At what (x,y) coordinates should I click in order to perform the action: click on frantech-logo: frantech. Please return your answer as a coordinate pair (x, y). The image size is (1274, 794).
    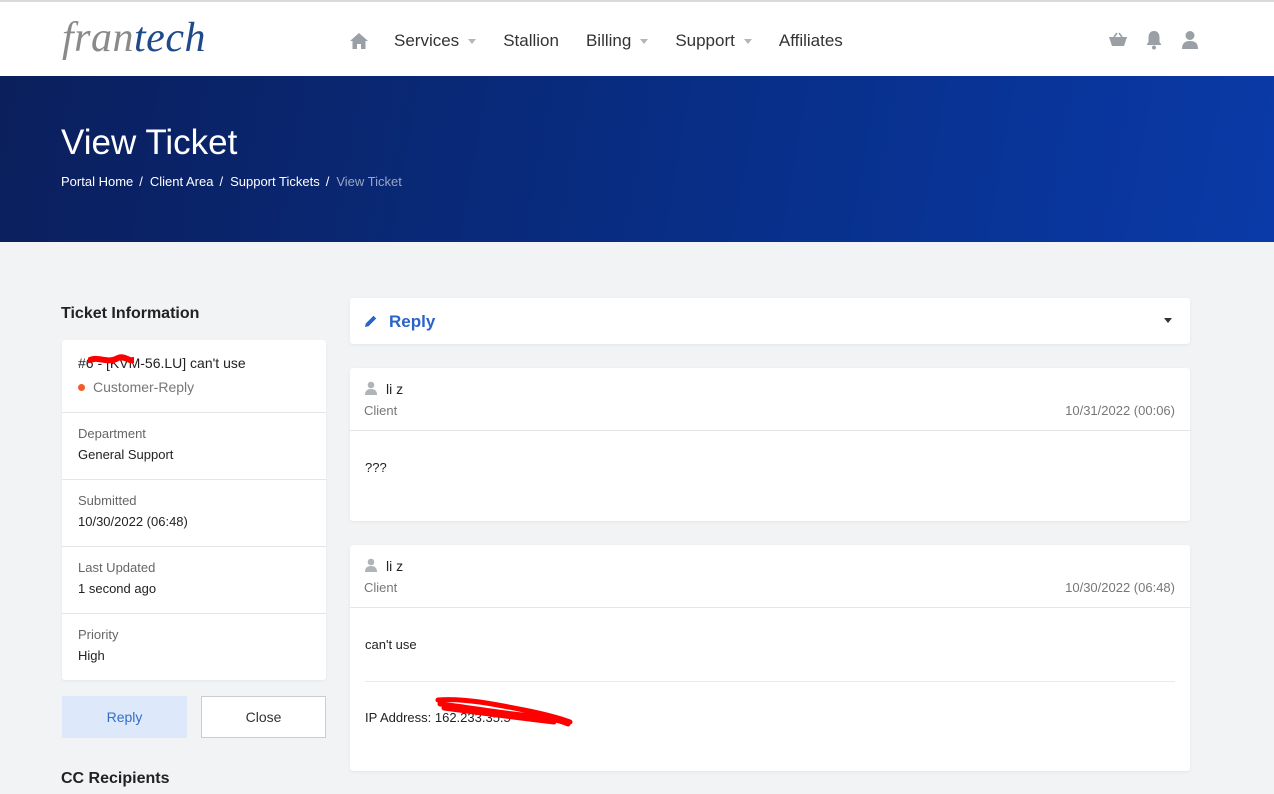
    Looking at the image, I should click on (134, 38).